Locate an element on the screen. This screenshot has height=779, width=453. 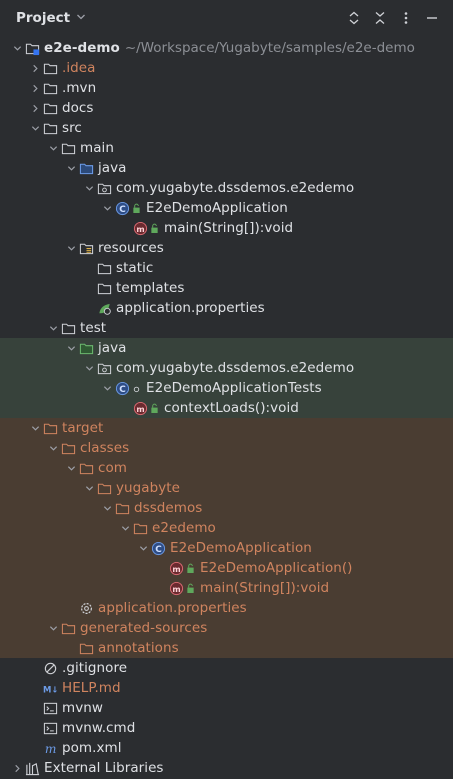
tree-item-idea: .idea is located at coordinates (226, 68).